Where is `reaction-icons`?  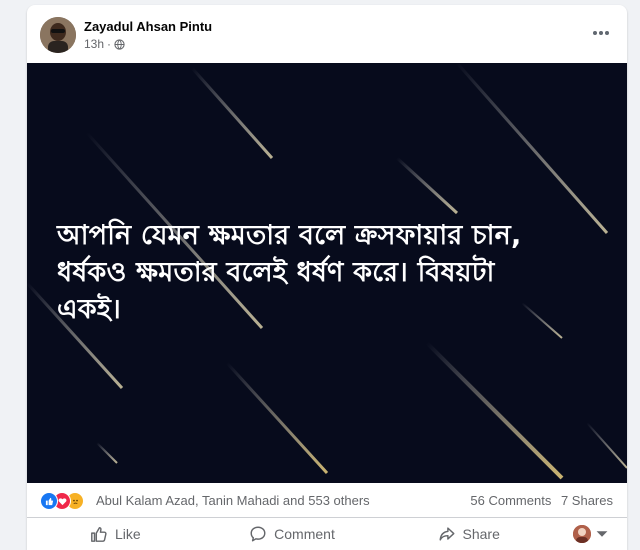 reaction-icons is located at coordinates (64, 501).